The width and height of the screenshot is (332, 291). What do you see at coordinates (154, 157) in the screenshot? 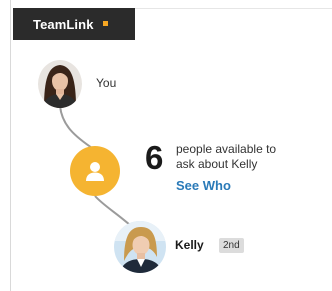
I see `available-count: 6` at bounding box center [154, 157].